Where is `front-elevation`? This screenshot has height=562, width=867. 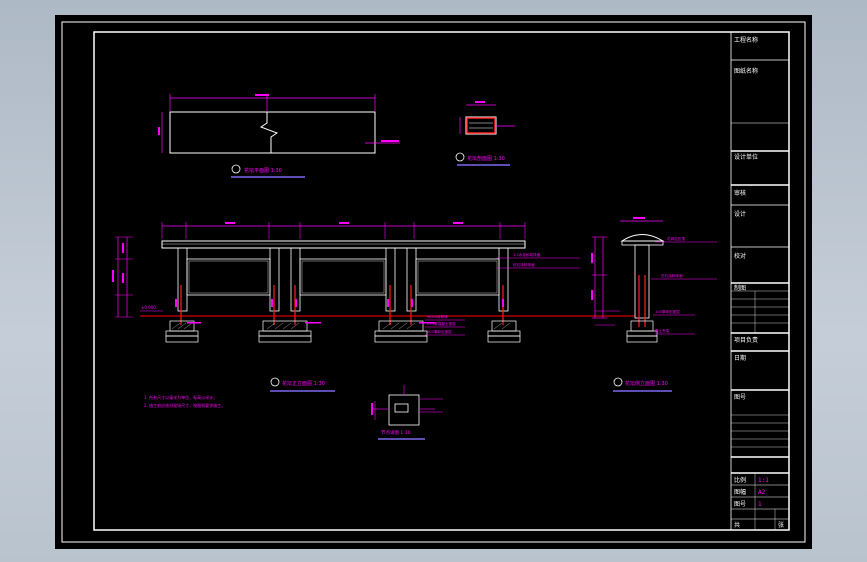
front-elevation is located at coordinates (373, 282).